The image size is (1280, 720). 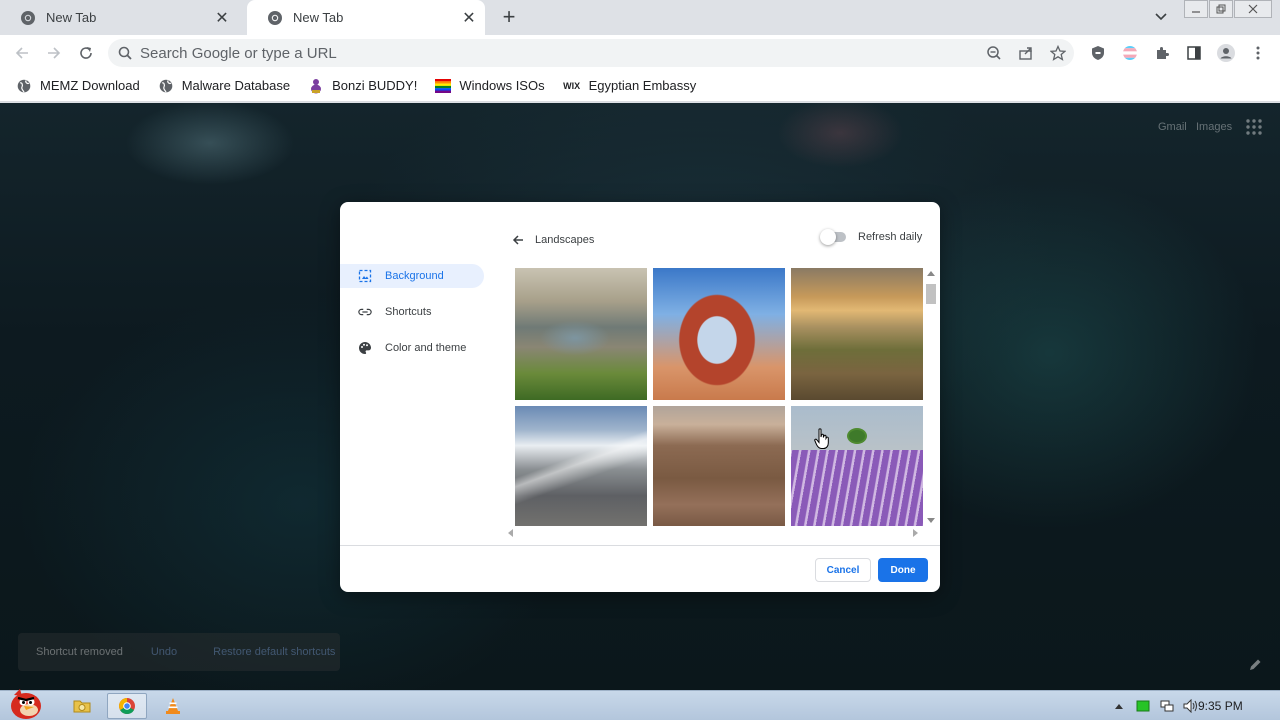 I want to click on minimize-icon, so click(x=1196, y=9).